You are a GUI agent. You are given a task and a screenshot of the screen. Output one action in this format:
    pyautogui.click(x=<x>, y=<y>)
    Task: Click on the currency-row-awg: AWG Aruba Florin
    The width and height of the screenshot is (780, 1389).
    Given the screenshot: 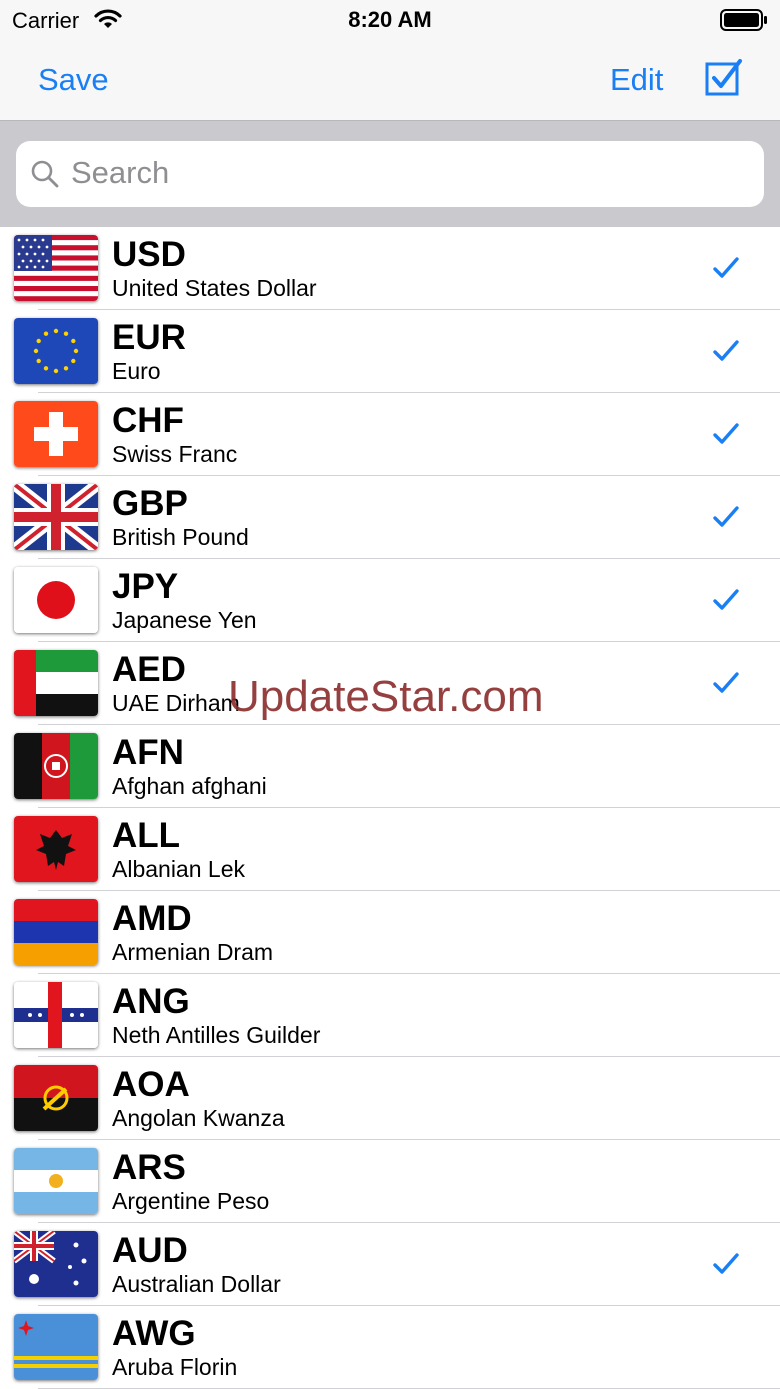 What is the action you would take?
    pyautogui.click(x=390, y=1347)
    